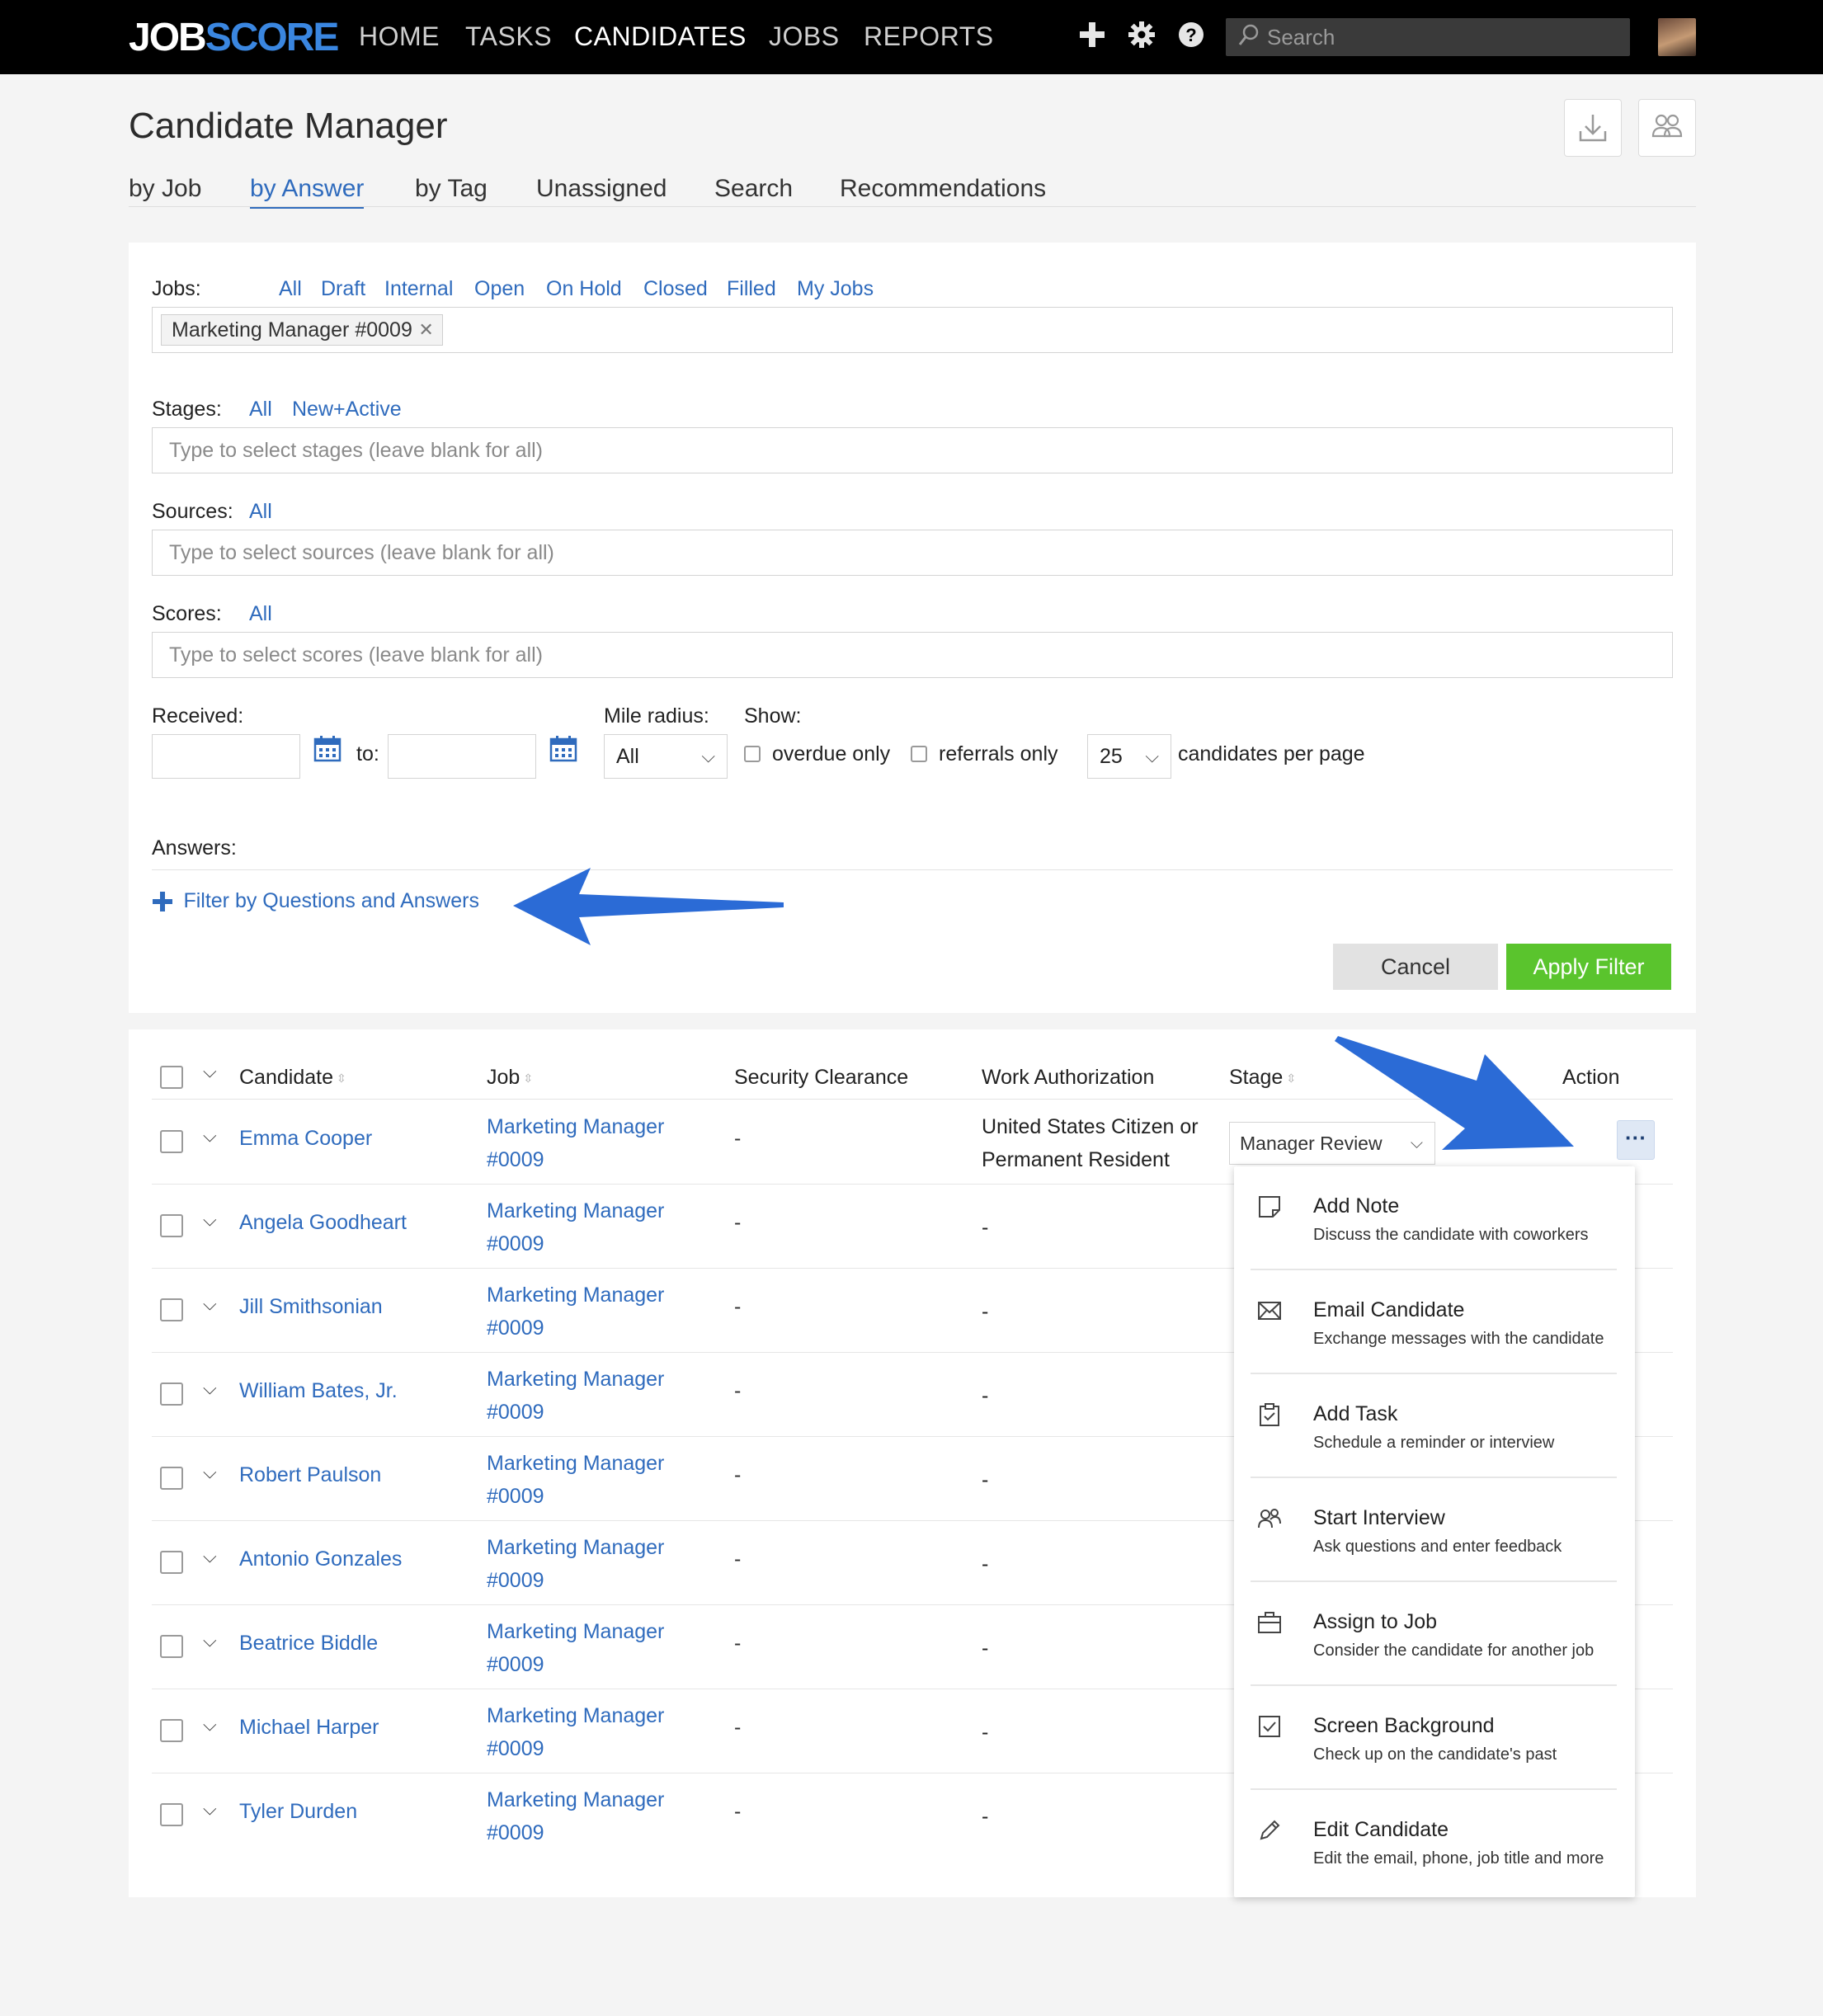 The height and width of the screenshot is (2016, 1823). Describe the element at coordinates (1262, 1078) in the screenshot. I see `column-header-stage: Stage ⇳` at that location.